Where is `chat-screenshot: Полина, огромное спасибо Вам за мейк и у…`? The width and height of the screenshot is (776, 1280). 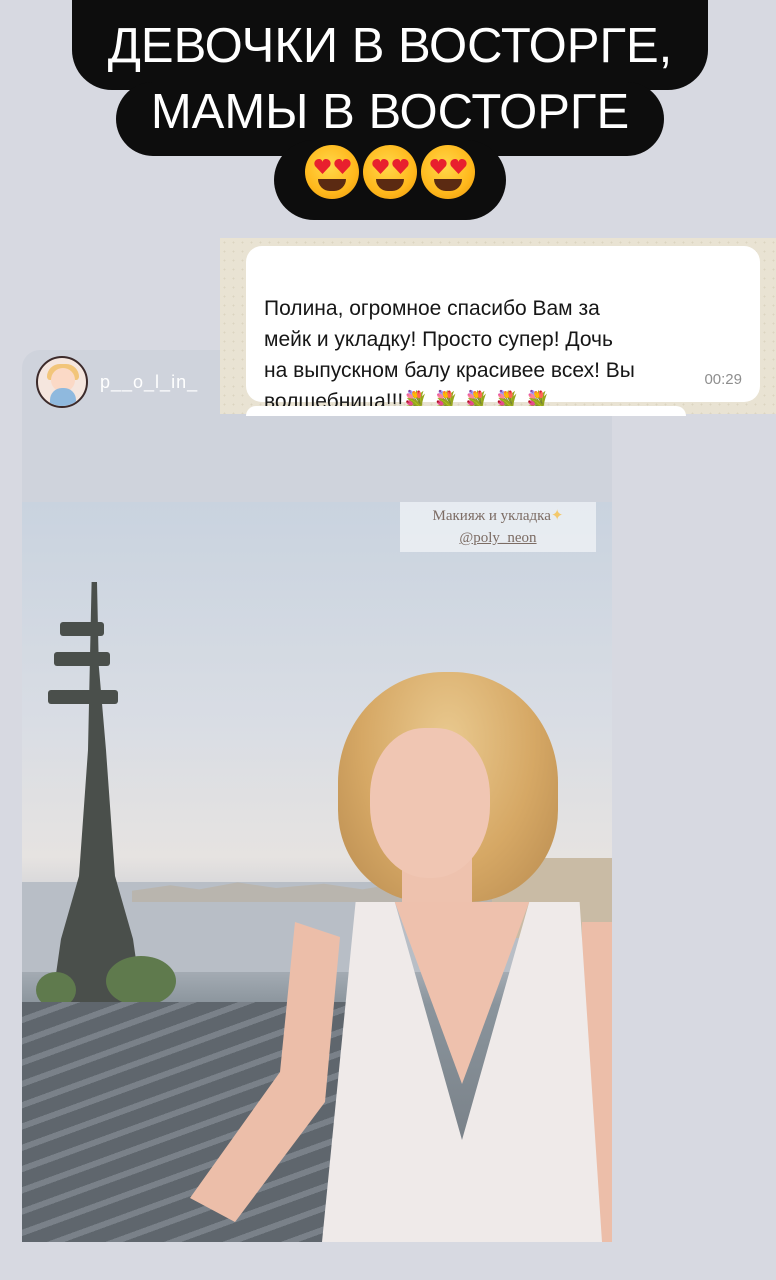 chat-screenshot: Полина, огромное спасибо Вам за мейк и у… is located at coordinates (498, 327).